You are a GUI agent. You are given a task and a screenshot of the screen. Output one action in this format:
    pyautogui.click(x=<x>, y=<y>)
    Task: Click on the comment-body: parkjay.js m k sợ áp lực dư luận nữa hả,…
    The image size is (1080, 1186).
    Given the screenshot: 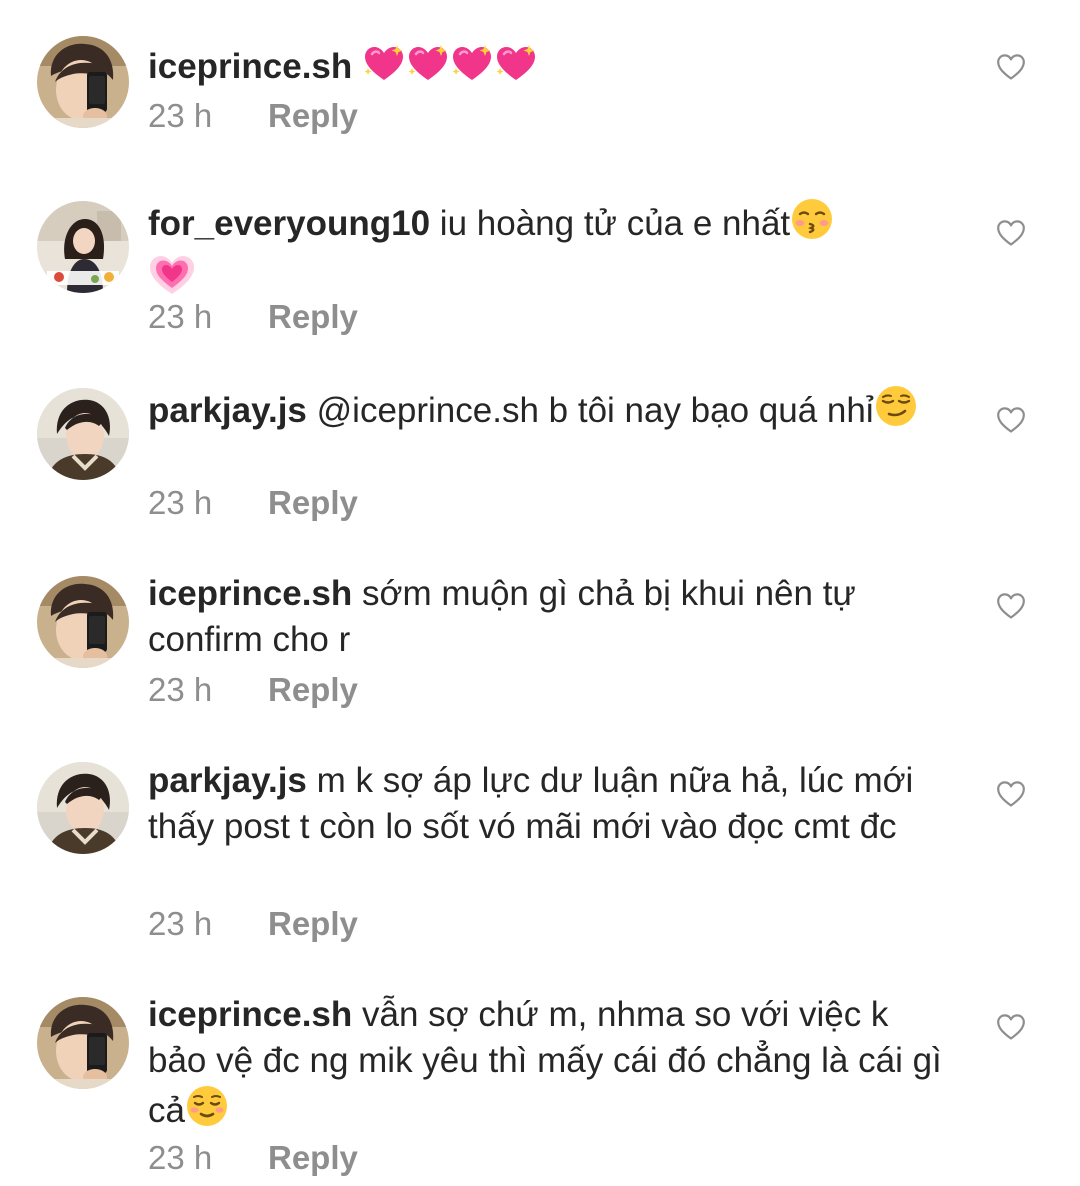 What is the action you would take?
    pyautogui.click(x=548, y=804)
    